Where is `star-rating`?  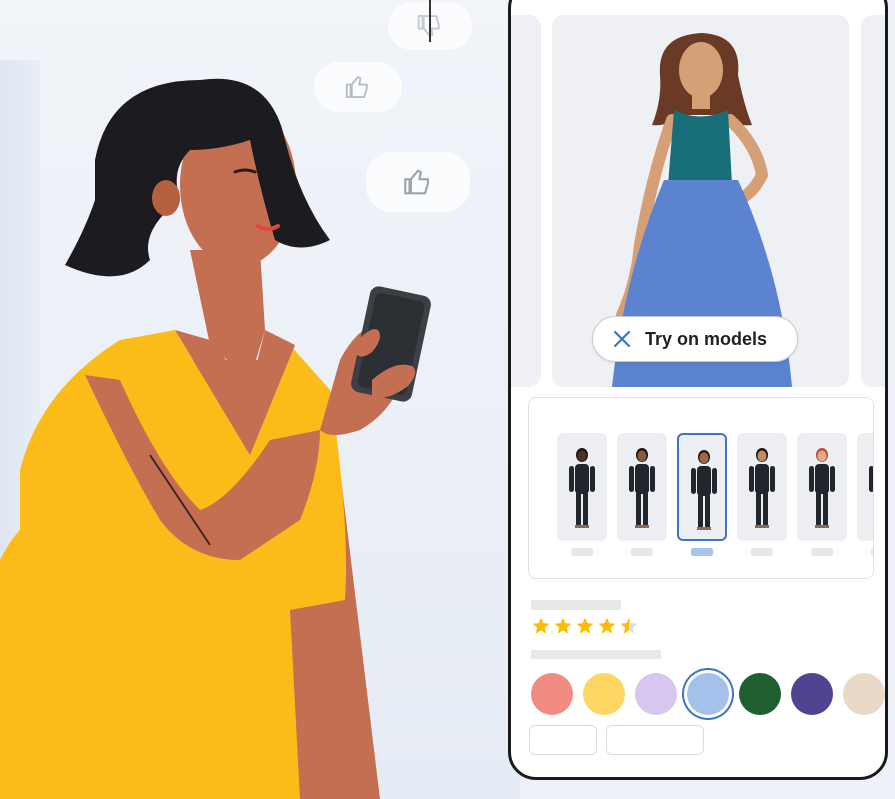
star-rating is located at coordinates (585, 626).